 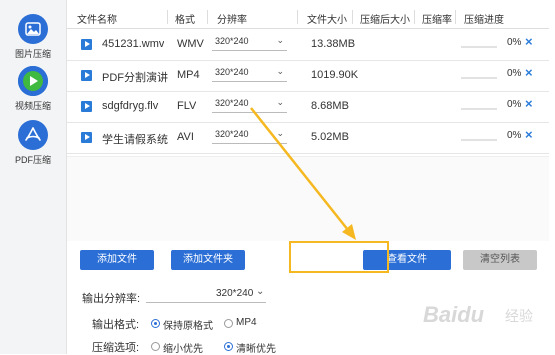 What do you see at coordinates (228, 346) in the screenshot?
I see `compress-quality-first-radio` at bounding box center [228, 346].